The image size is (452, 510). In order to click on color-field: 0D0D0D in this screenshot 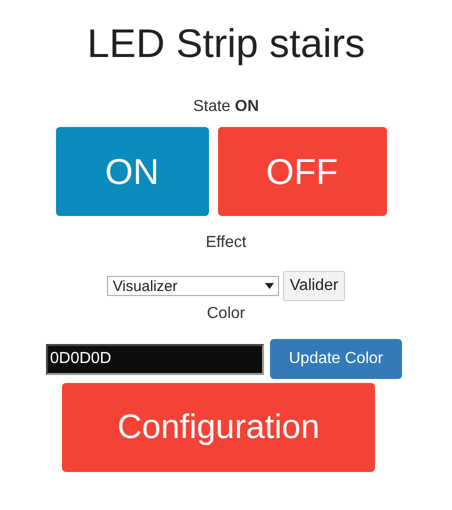, I will do `click(155, 359)`.